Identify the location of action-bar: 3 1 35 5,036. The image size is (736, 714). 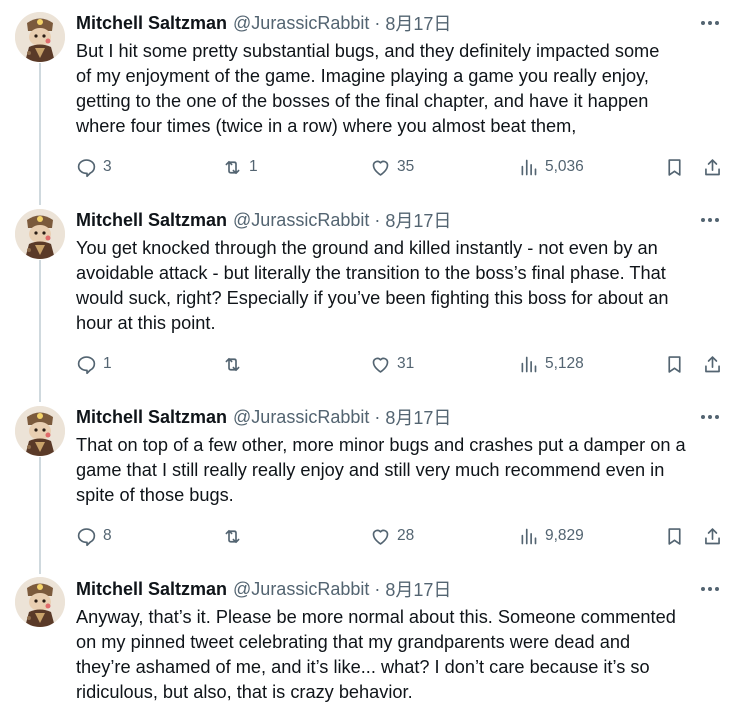
(401, 167).